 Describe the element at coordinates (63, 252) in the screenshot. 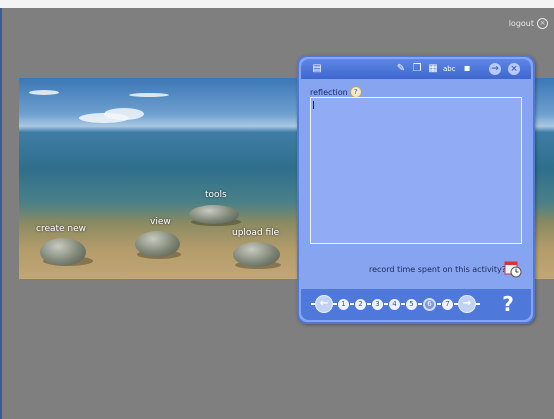

I see `create-new-rock` at that location.